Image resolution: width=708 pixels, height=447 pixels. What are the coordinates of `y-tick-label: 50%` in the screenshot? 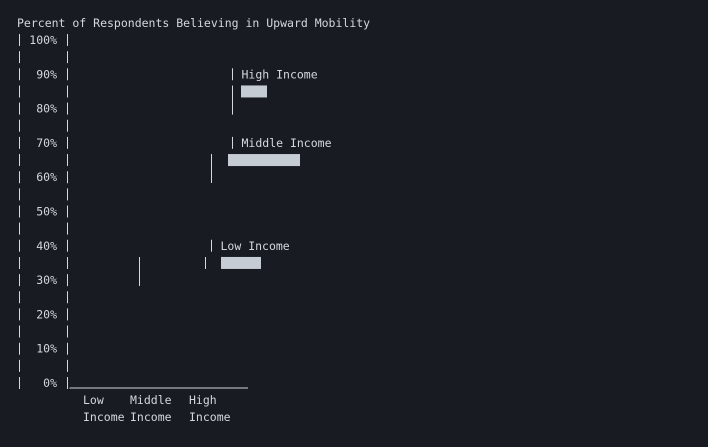 It's located at (46, 212).